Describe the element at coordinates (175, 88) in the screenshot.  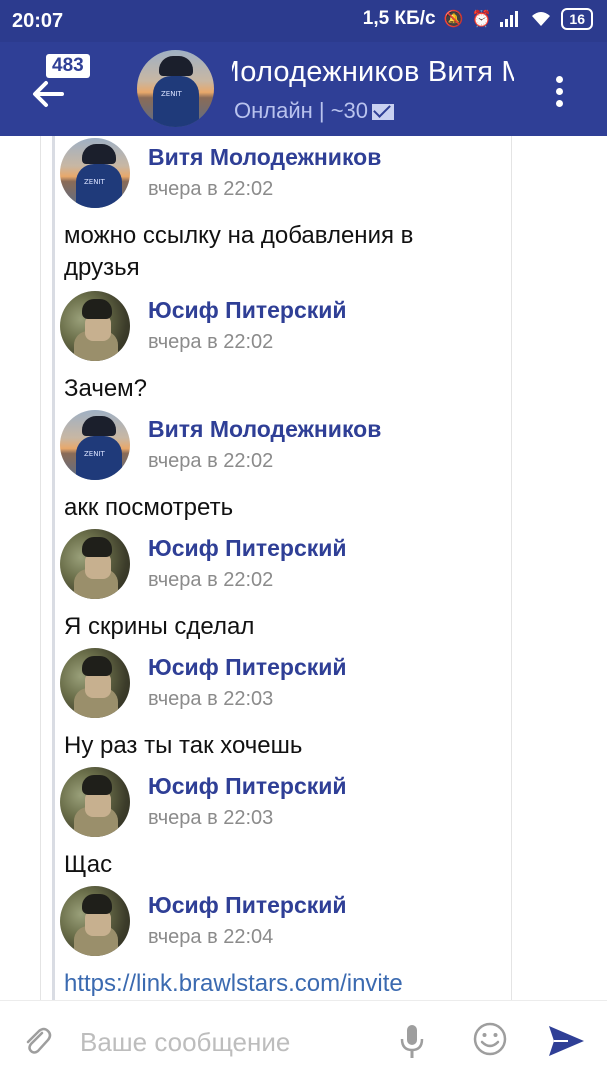
I see `chat-avatar` at that location.